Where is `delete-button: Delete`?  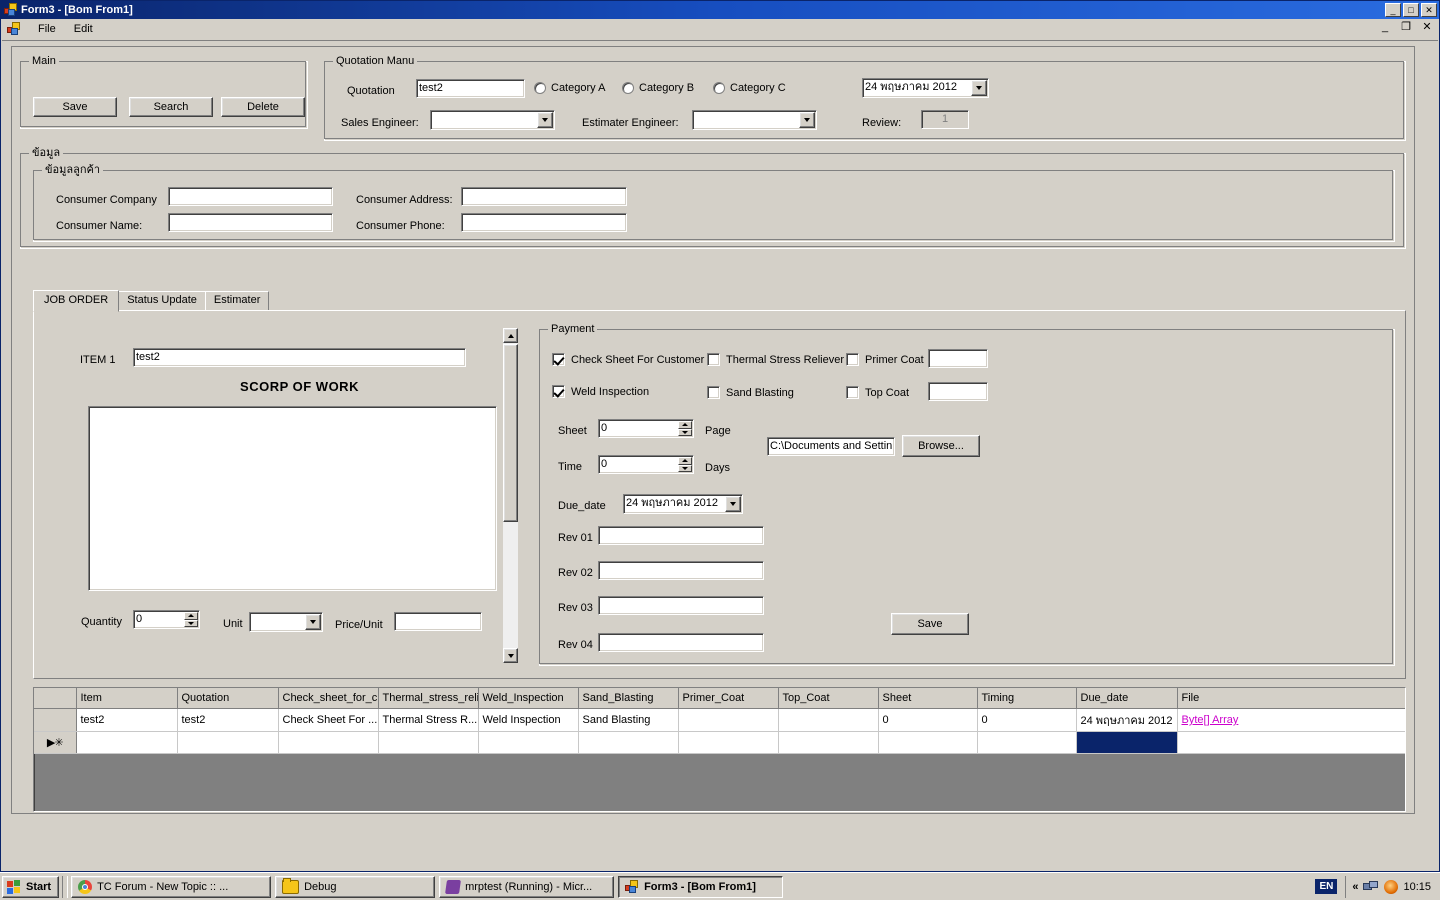
delete-button: Delete is located at coordinates (263, 107).